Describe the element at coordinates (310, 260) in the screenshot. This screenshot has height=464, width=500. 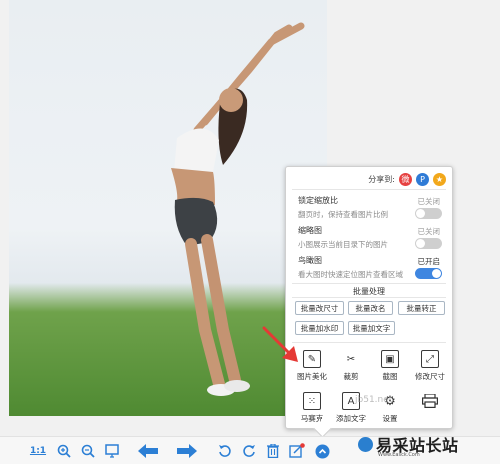
I see `option-birdseye-title: 鸟瞰图` at that location.